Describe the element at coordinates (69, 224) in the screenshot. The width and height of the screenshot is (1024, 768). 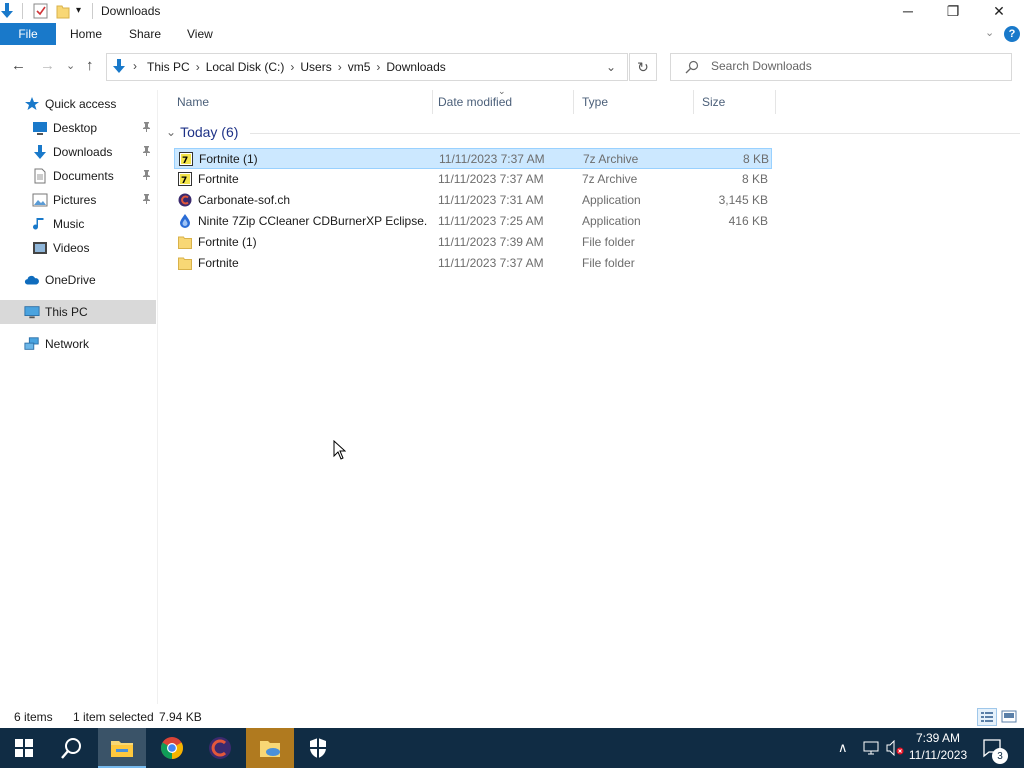
I see `sidebar-item-label: Music` at that location.